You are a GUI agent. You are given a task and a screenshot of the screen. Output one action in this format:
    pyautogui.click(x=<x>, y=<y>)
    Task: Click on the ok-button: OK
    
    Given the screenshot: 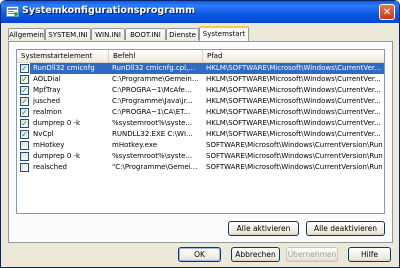 What is the action you would take?
    pyautogui.click(x=199, y=254)
    